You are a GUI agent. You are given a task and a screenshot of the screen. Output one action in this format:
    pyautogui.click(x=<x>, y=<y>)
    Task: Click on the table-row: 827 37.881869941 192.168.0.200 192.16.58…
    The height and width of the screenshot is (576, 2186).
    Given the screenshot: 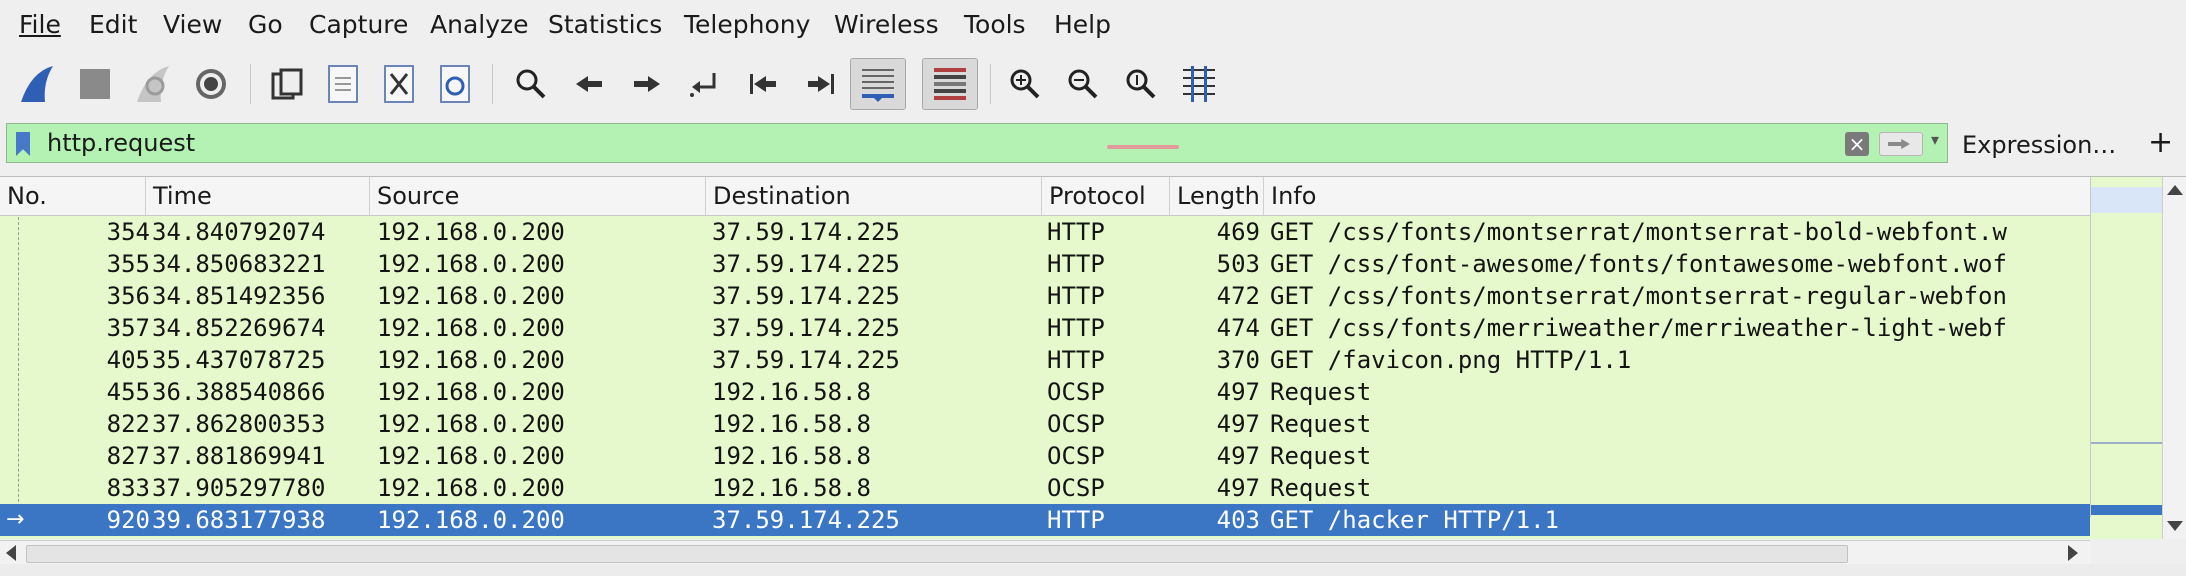 What is the action you would take?
    pyautogui.click(x=1045, y=456)
    